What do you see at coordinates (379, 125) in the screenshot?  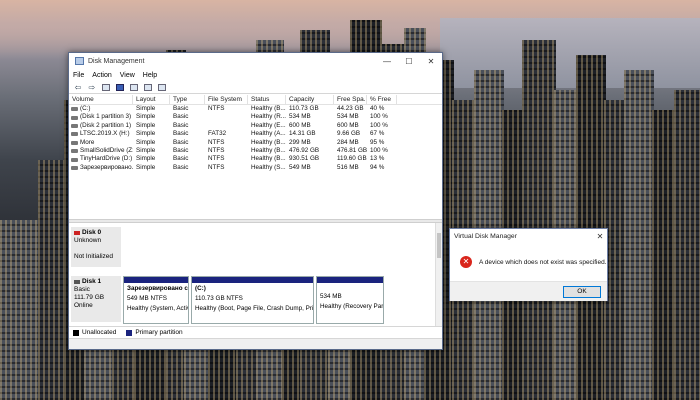 I see `cell-percent-free: 100 %` at bounding box center [379, 125].